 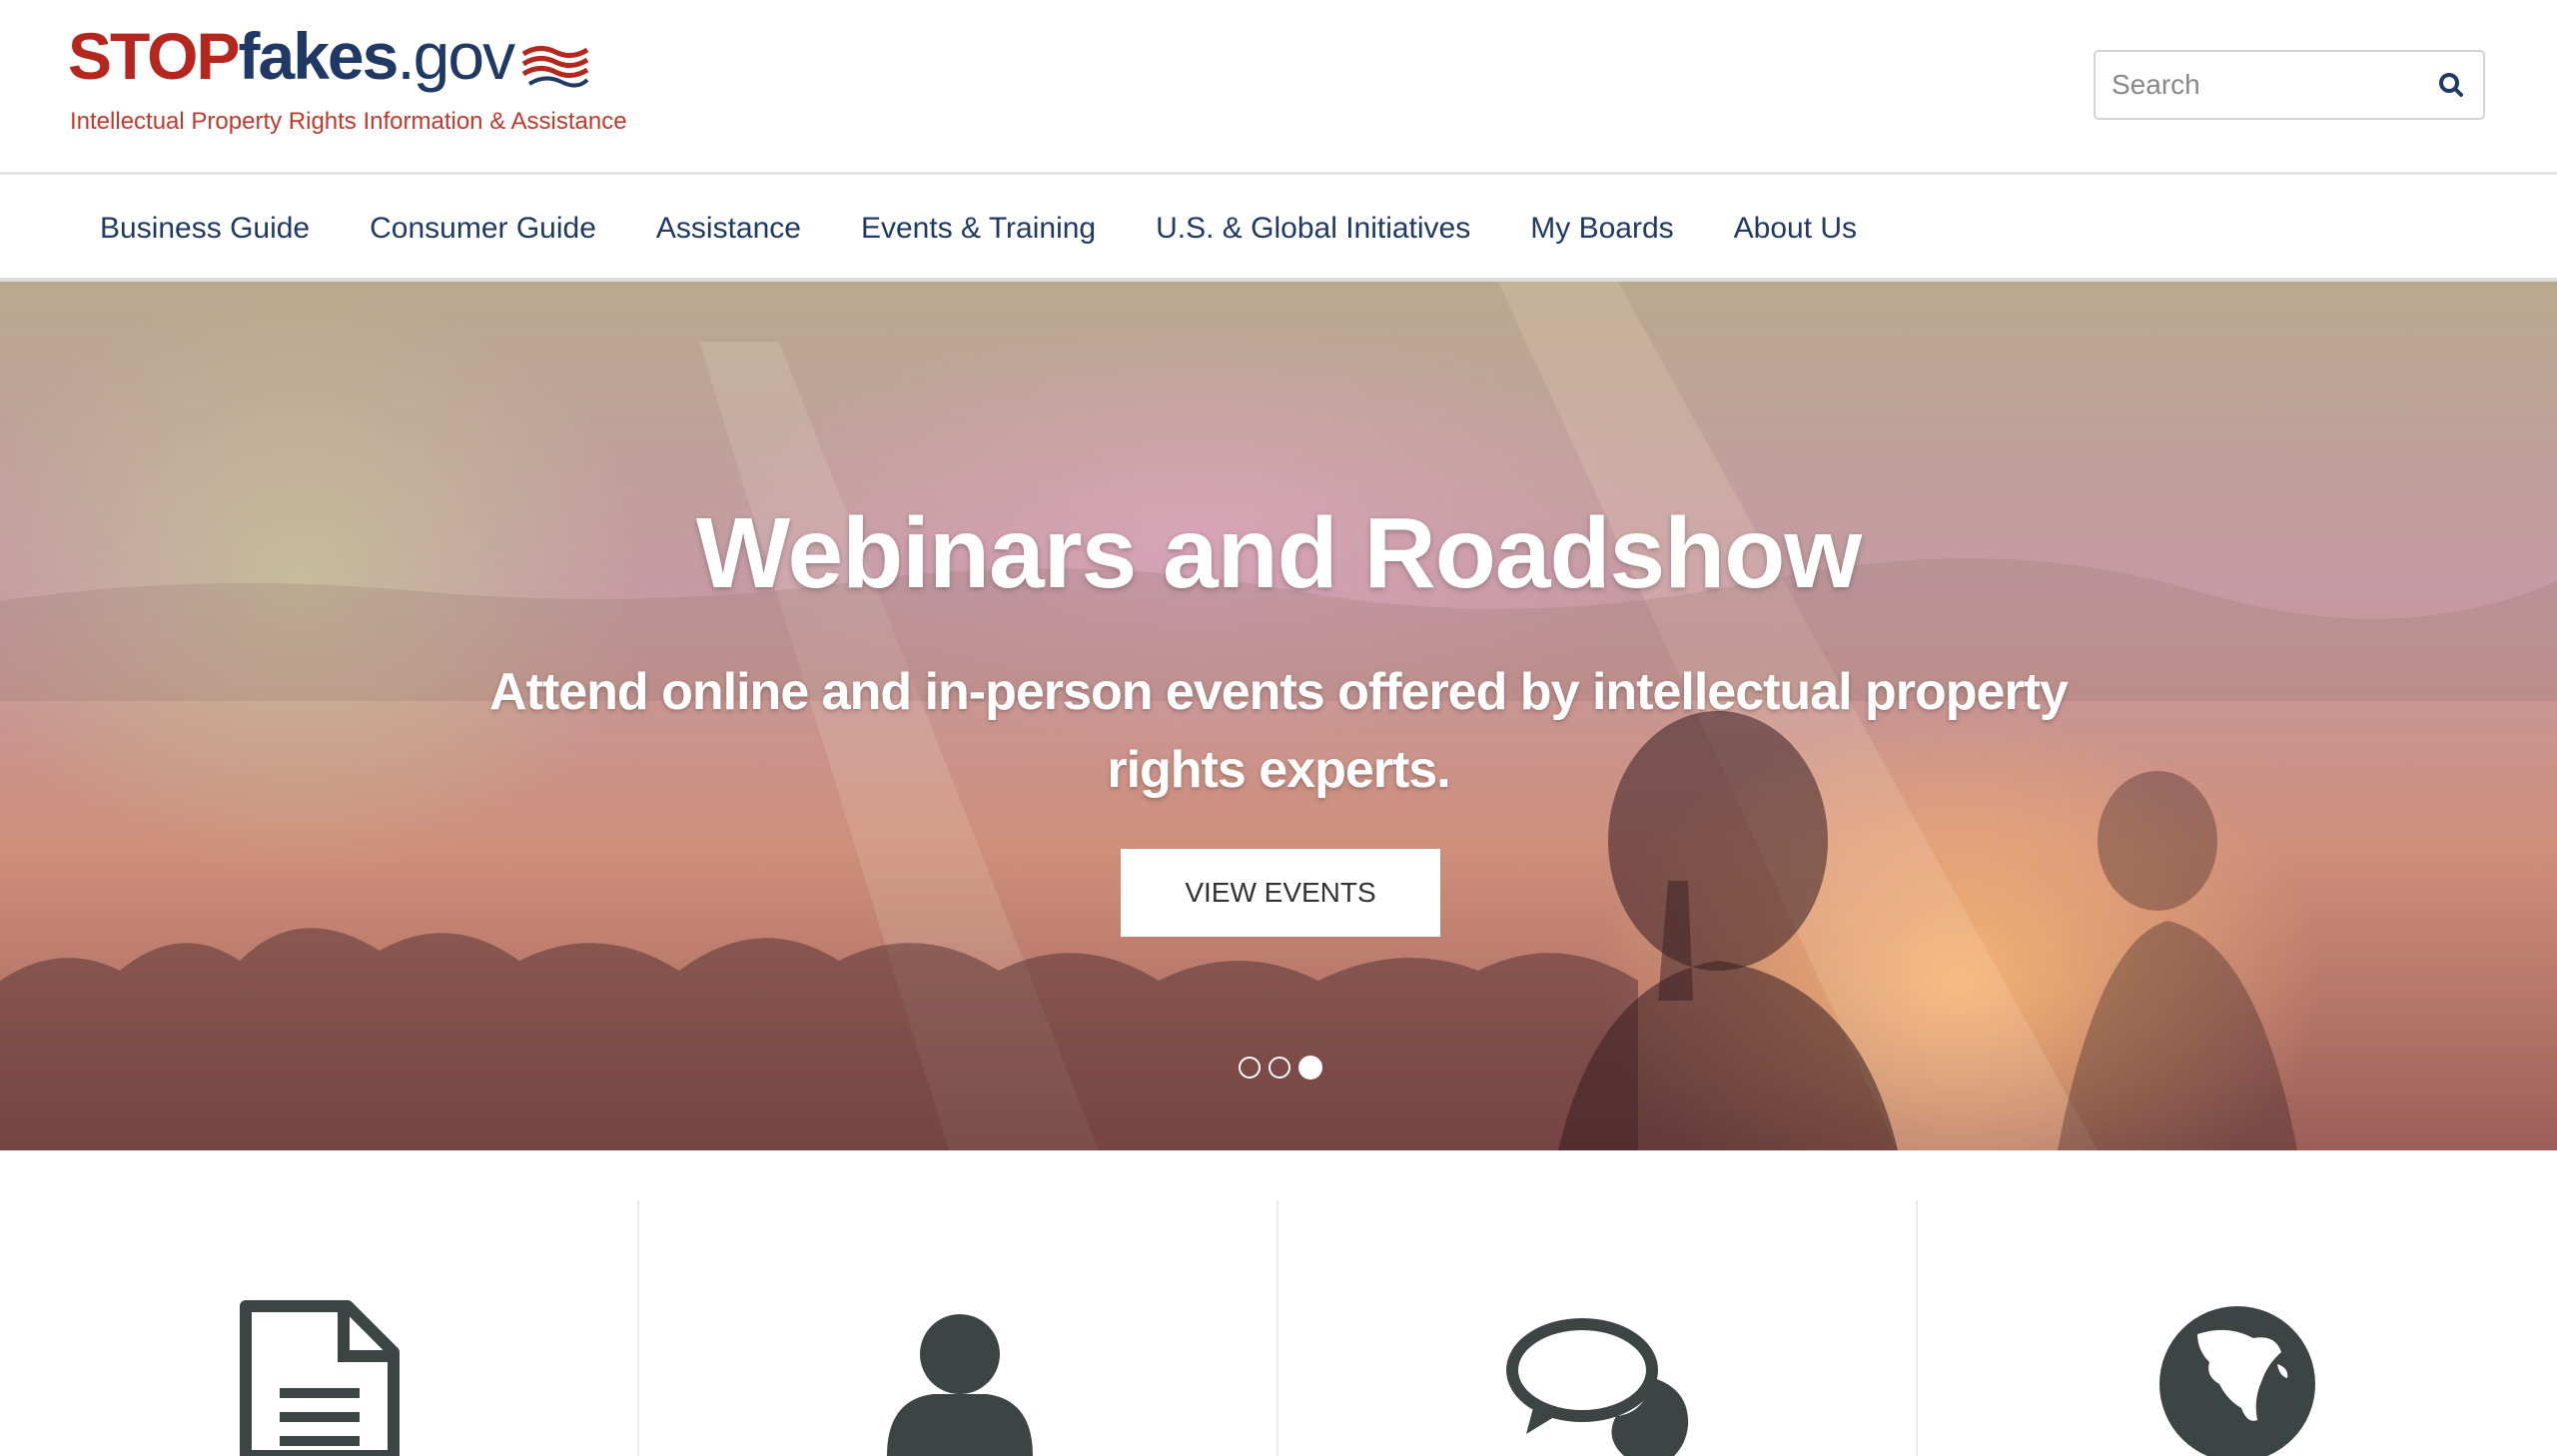 What do you see at coordinates (456, 56) in the screenshot?
I see `logo-gov-text: .gov` at bounding box center [456, 56].